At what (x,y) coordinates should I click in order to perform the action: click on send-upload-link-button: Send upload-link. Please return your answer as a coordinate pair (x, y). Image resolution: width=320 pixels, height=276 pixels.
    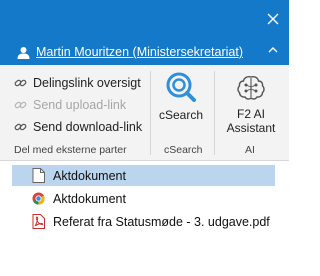
    Looking at the image, I should click on (70, 105).